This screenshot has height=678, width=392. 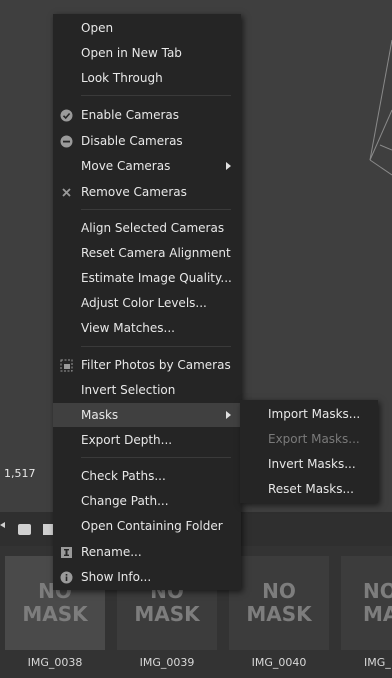 I want to click on minus-circle-icon, so click(x=66, y=141).